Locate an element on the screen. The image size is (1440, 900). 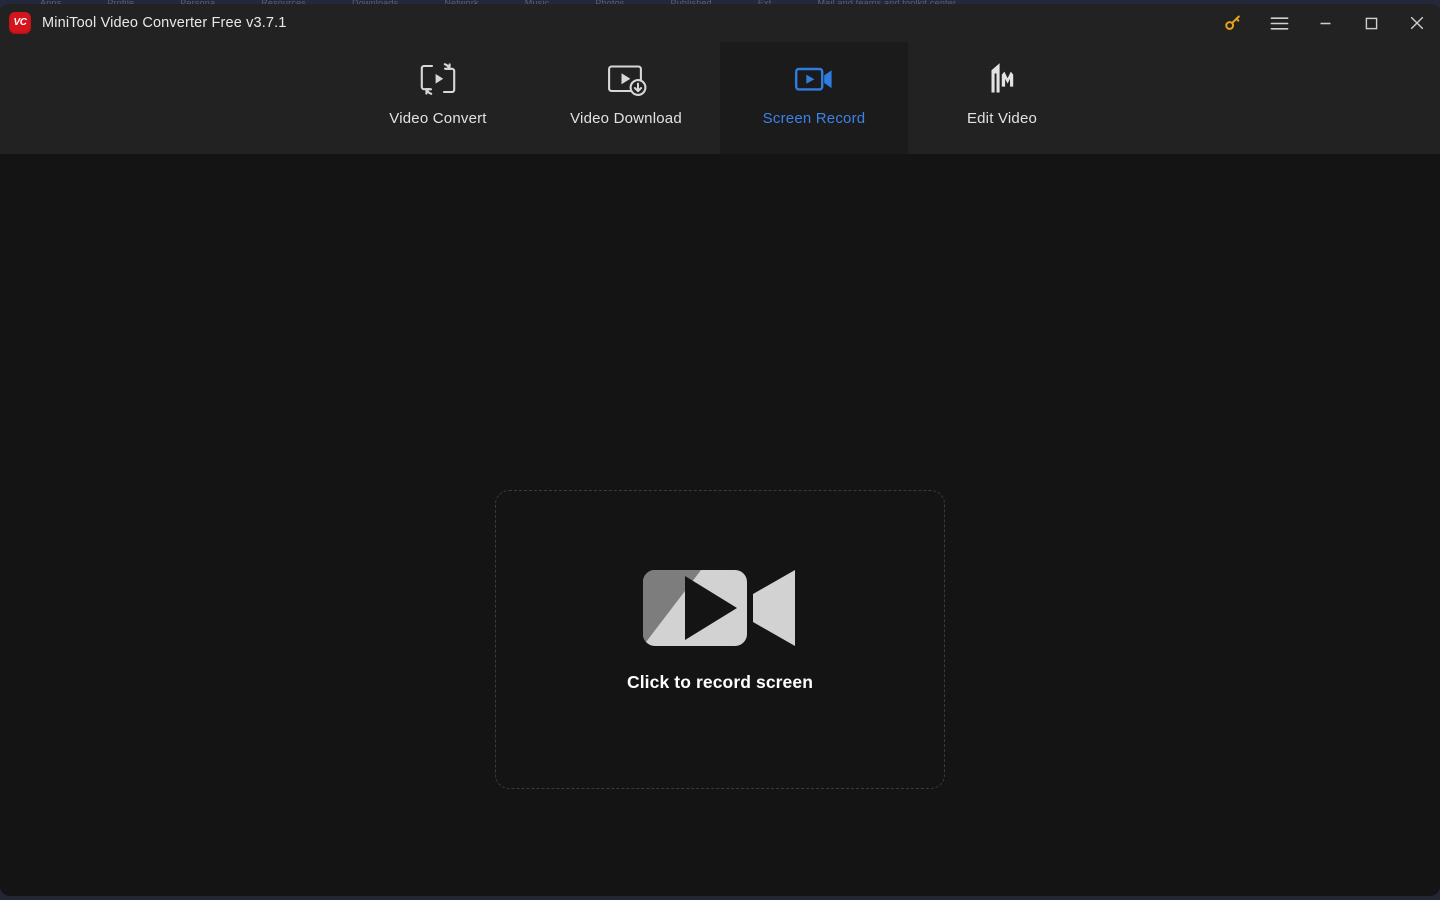
video-convert-icon-svg is located at coordinates (438, 79).